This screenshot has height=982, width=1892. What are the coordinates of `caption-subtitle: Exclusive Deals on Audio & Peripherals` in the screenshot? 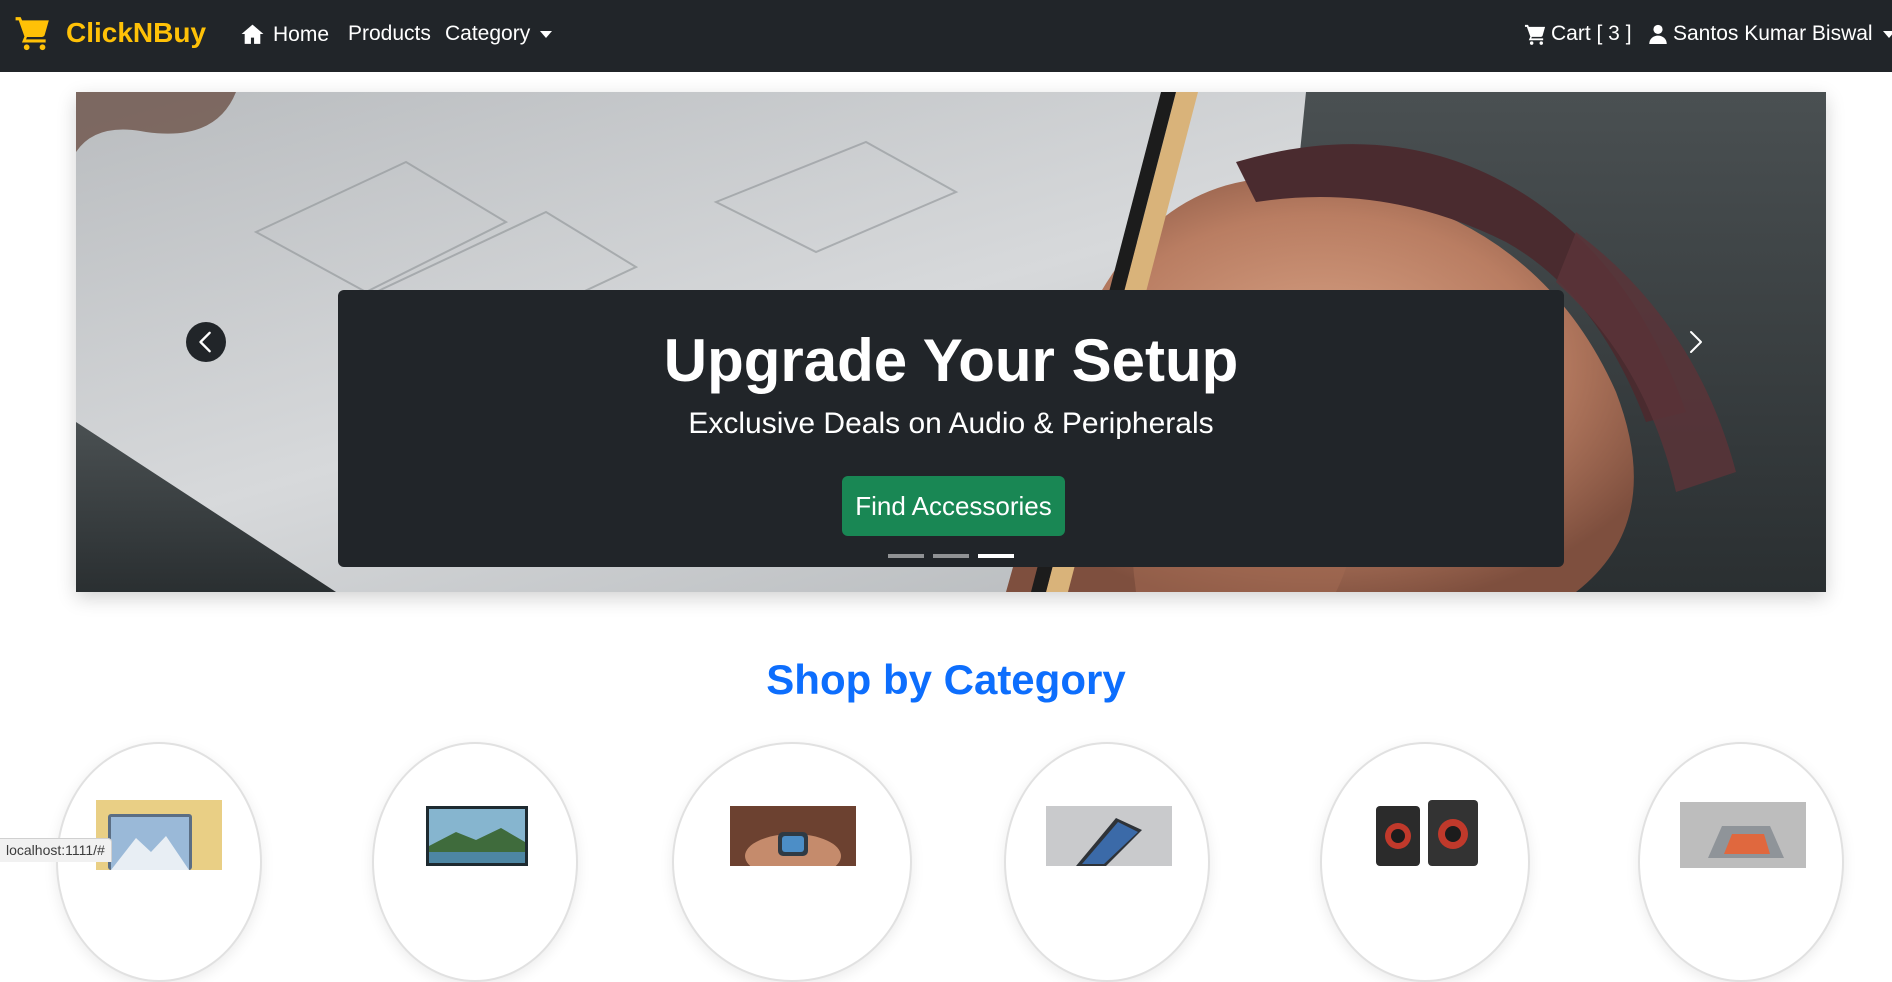 It's located at (951, 423).